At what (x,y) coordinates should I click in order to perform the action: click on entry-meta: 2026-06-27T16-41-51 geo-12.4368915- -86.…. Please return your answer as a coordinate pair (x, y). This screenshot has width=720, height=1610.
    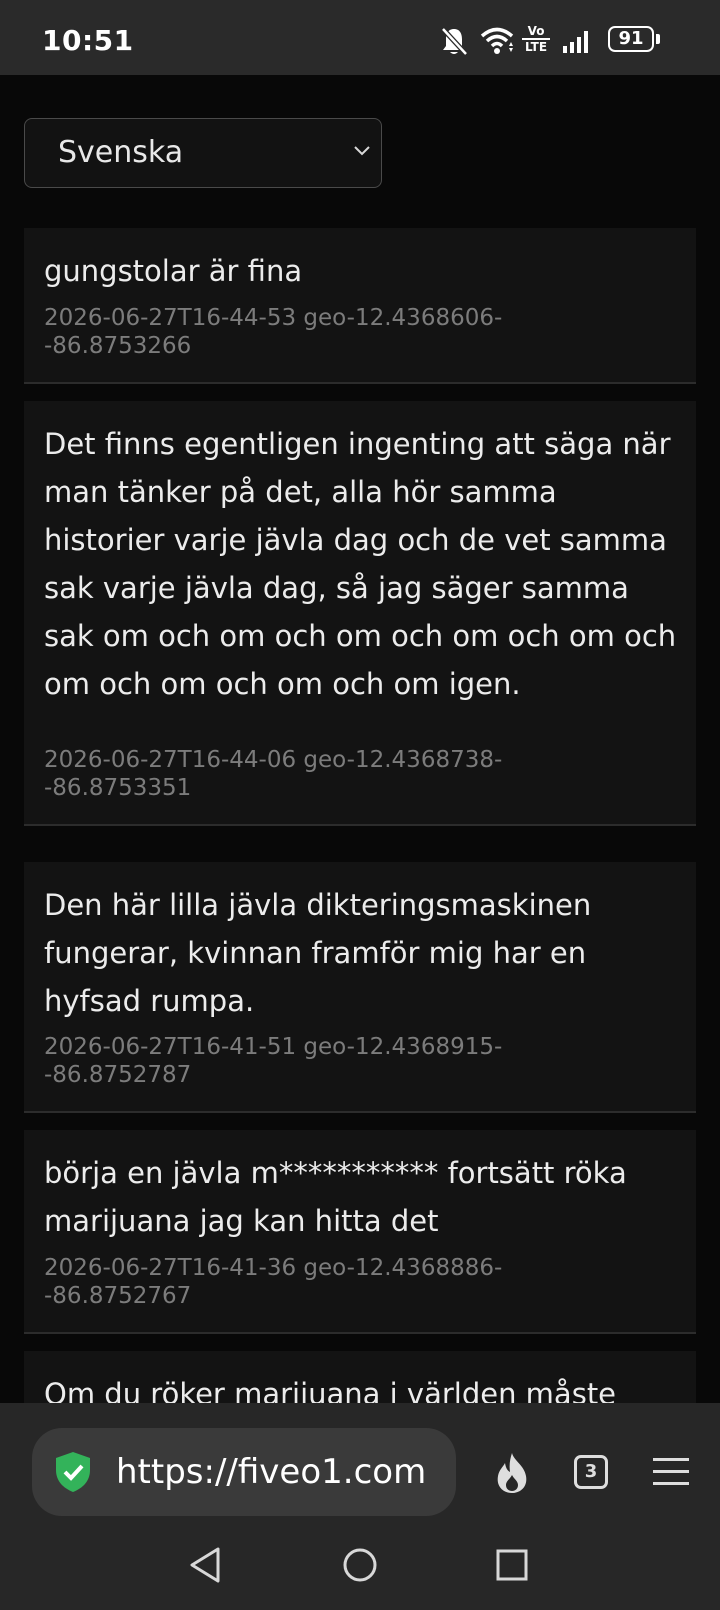
    Looking at the image, I should click on (273, 1061).